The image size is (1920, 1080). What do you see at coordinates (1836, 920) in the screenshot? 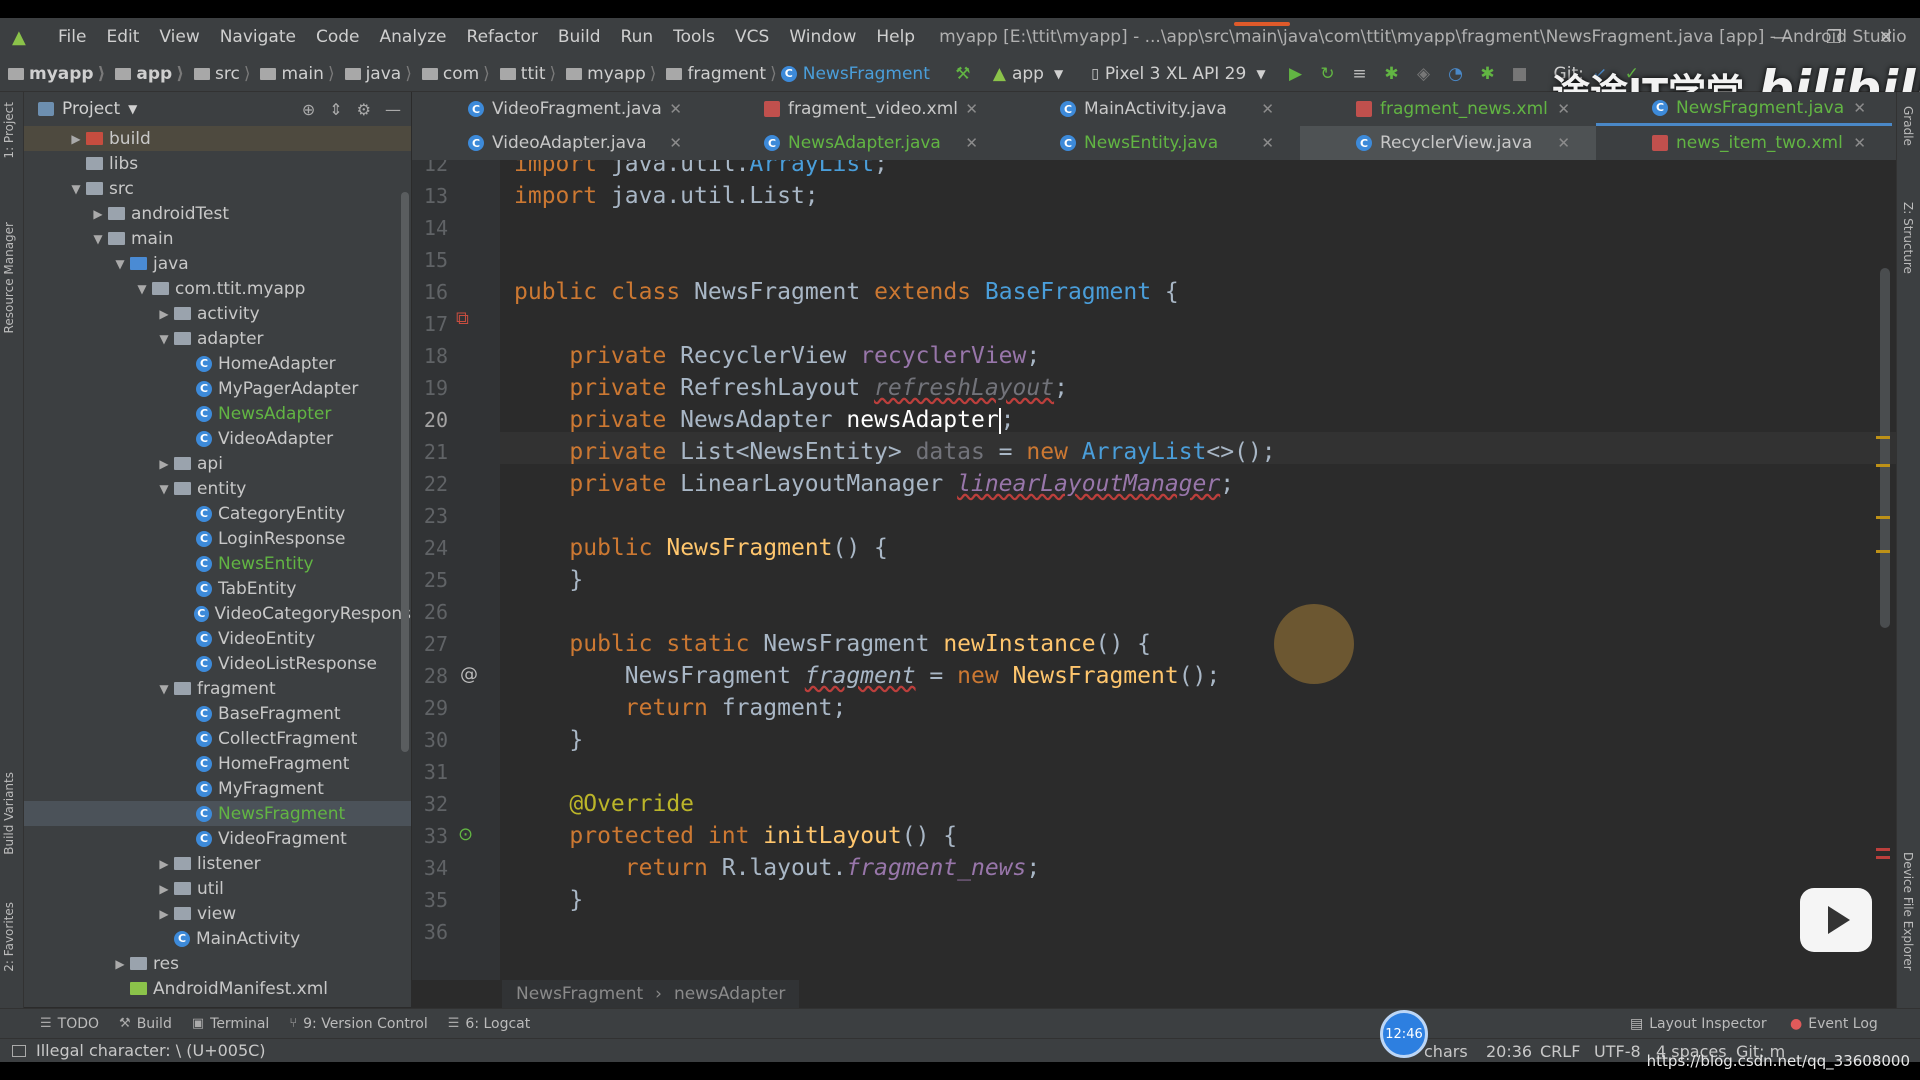
I see `play-button` at bounding box center [1836, 920].